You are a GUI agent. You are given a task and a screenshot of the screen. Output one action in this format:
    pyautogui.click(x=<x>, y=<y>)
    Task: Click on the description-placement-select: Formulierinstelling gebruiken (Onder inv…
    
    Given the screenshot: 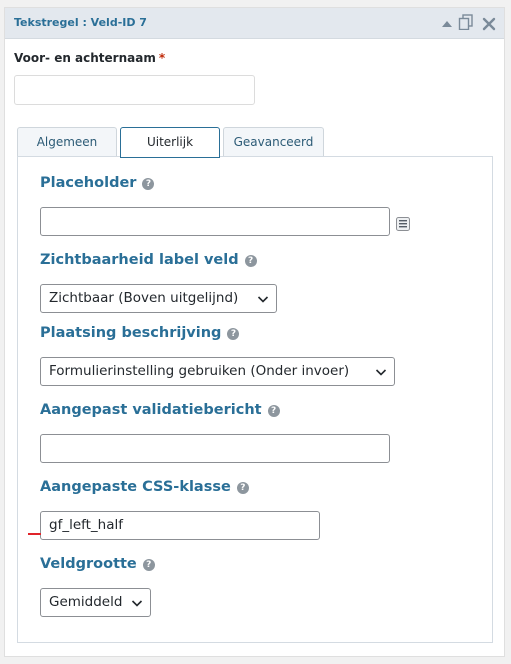 What is the action you would take?
    pyautogui.click(x=217, y=371)
    